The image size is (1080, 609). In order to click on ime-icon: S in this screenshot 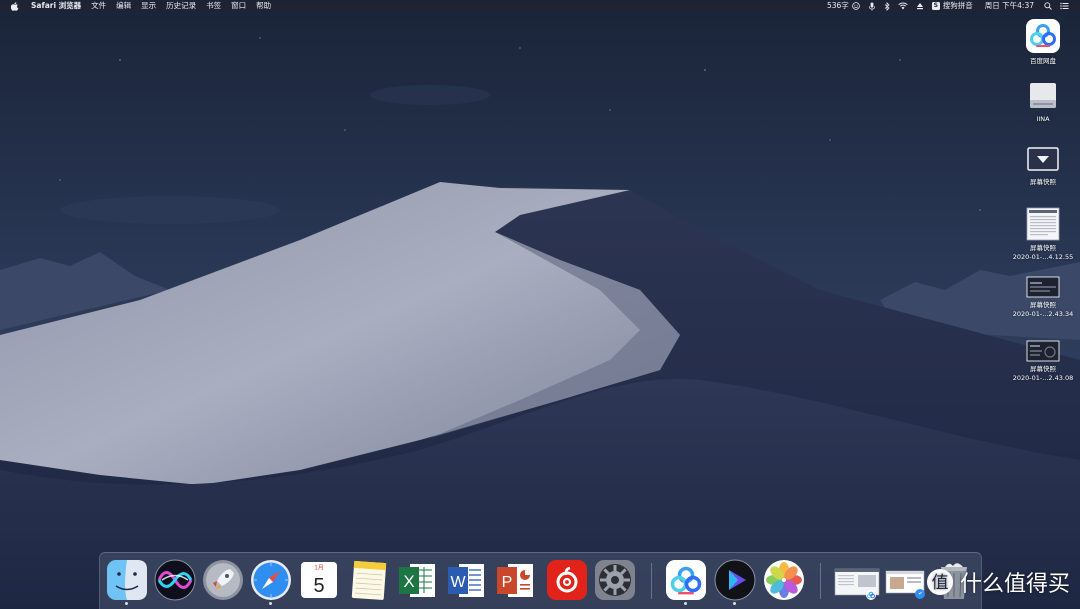, I will do `click(935, 6)`.